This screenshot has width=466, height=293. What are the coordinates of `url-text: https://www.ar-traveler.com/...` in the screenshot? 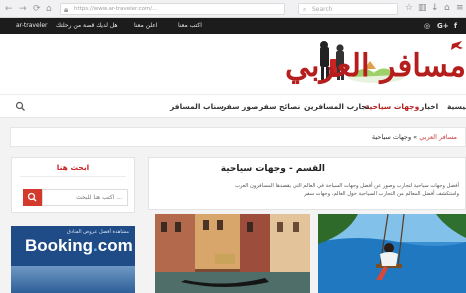 It's located at (116, 9).